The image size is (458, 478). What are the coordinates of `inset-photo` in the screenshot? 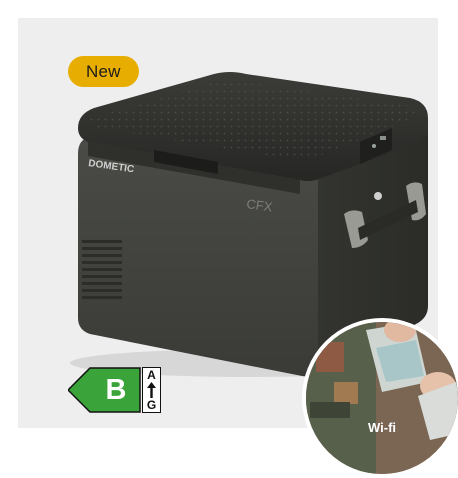 It's located at (382, 398).